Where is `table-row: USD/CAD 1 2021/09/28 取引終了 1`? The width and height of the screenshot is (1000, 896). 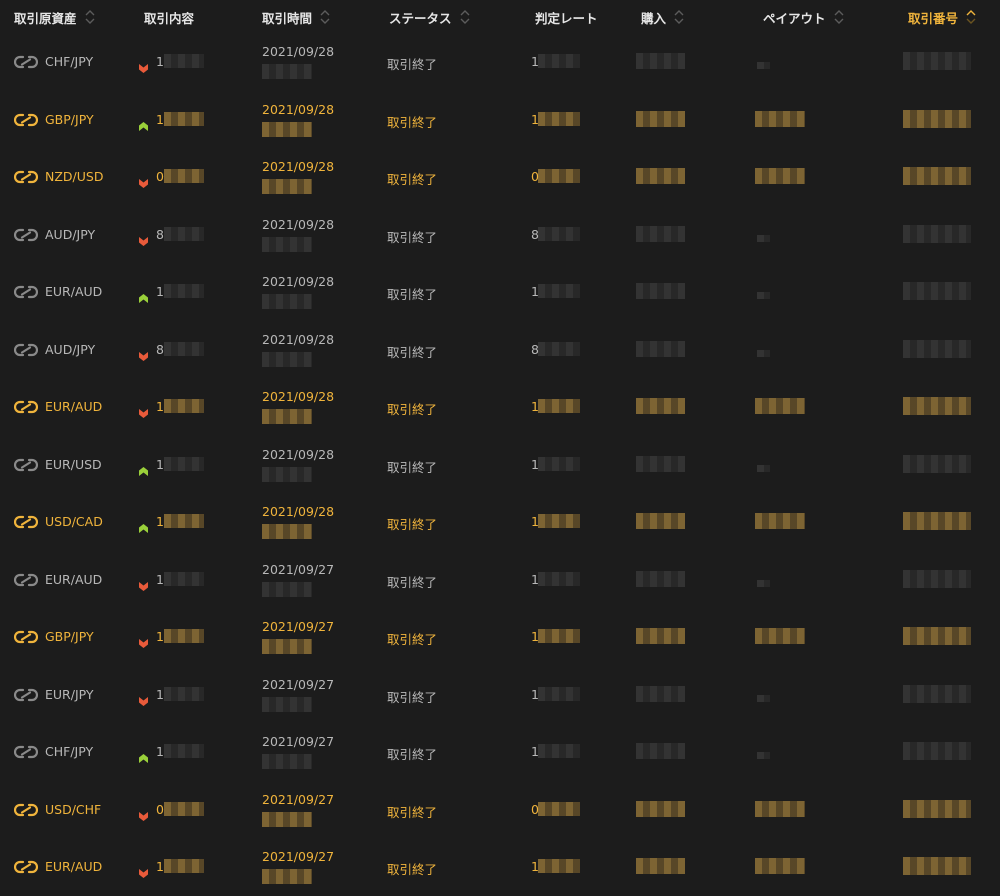
table-row: USD/CAD 1 2021/09/28 取引終了 1 is located at coordinates (500, 521).